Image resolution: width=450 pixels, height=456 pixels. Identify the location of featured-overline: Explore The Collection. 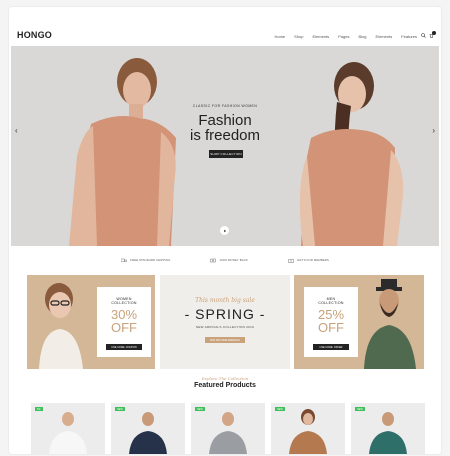
(225, 378).